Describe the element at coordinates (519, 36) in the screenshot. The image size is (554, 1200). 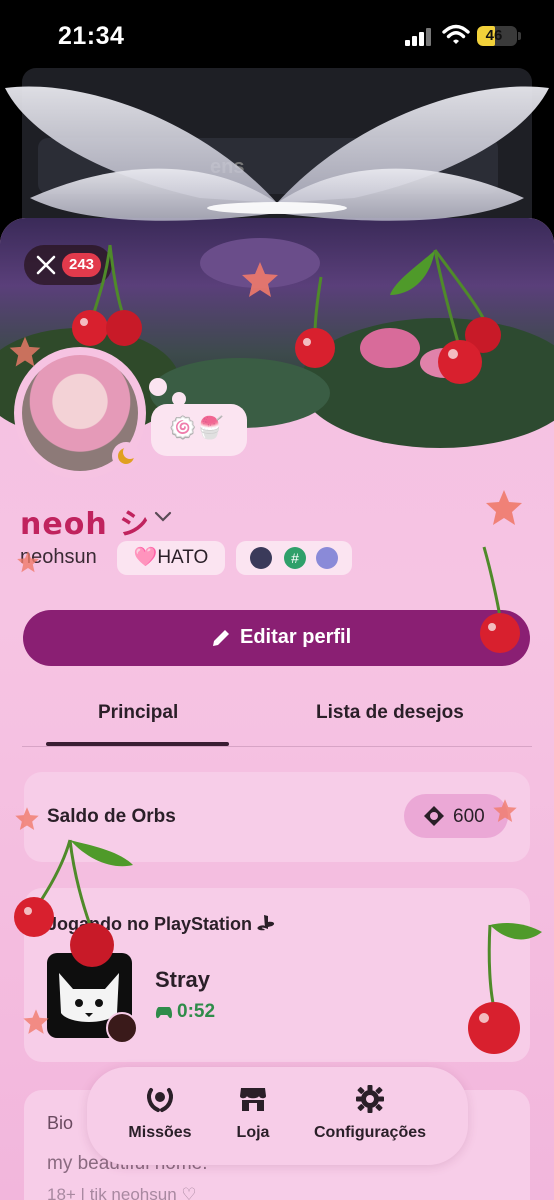
I see `battery-tip` at that location.